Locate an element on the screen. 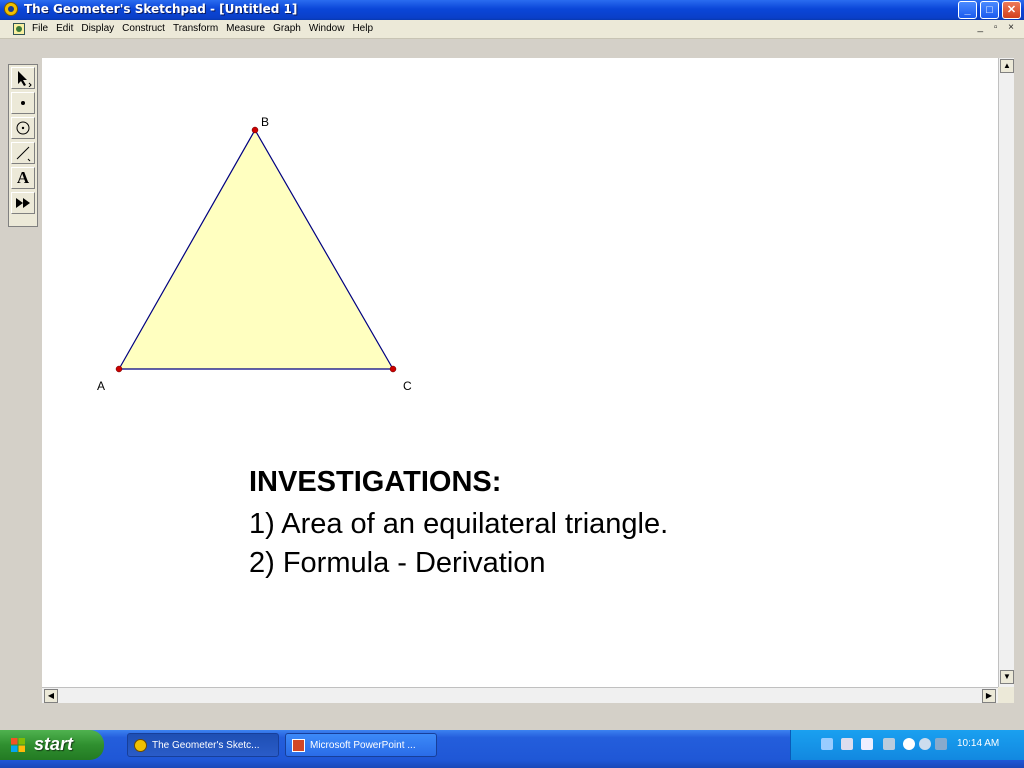  document-window-controls: _ ▫ × is located at coordinates (997, 27).